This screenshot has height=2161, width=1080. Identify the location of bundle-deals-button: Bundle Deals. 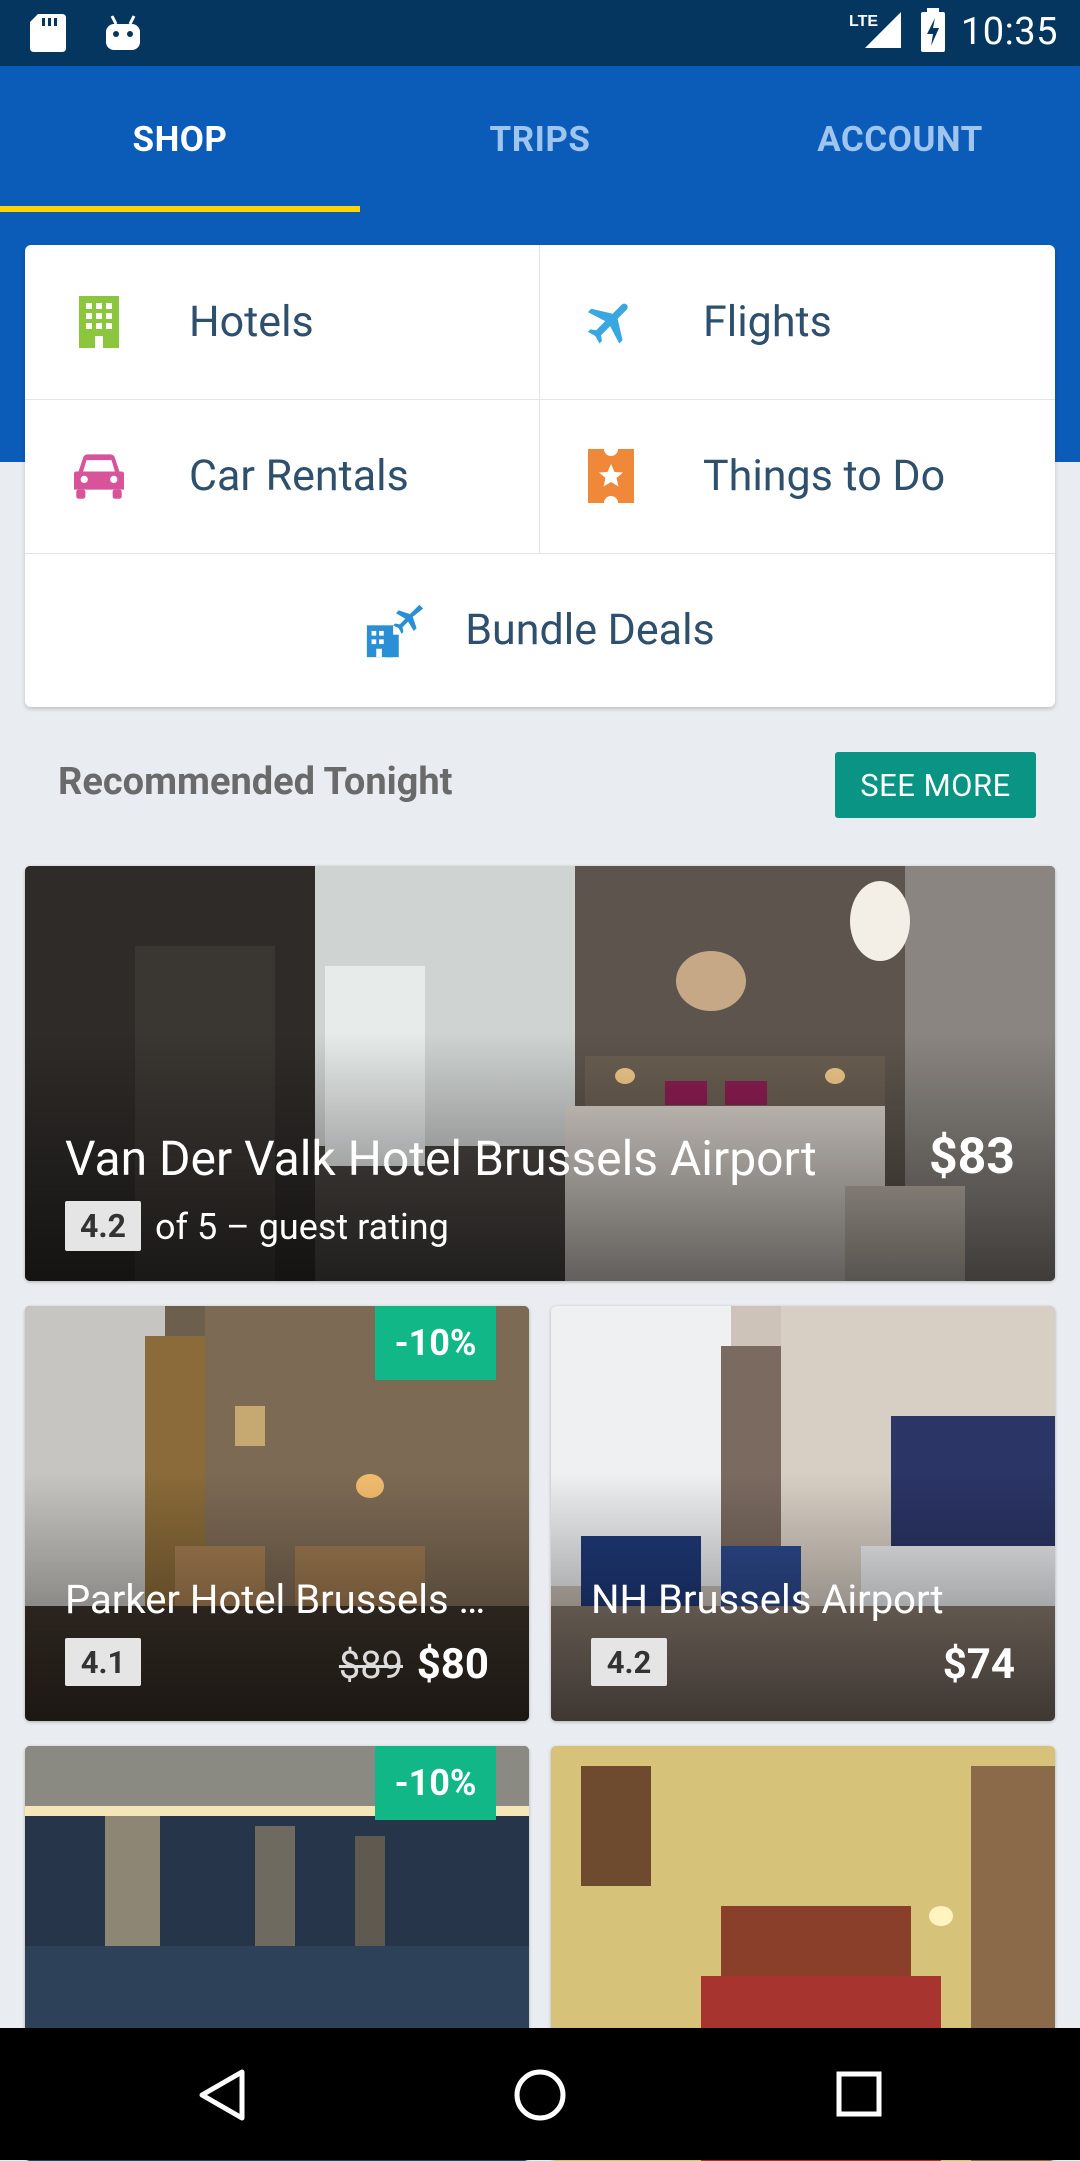
(540, 630).